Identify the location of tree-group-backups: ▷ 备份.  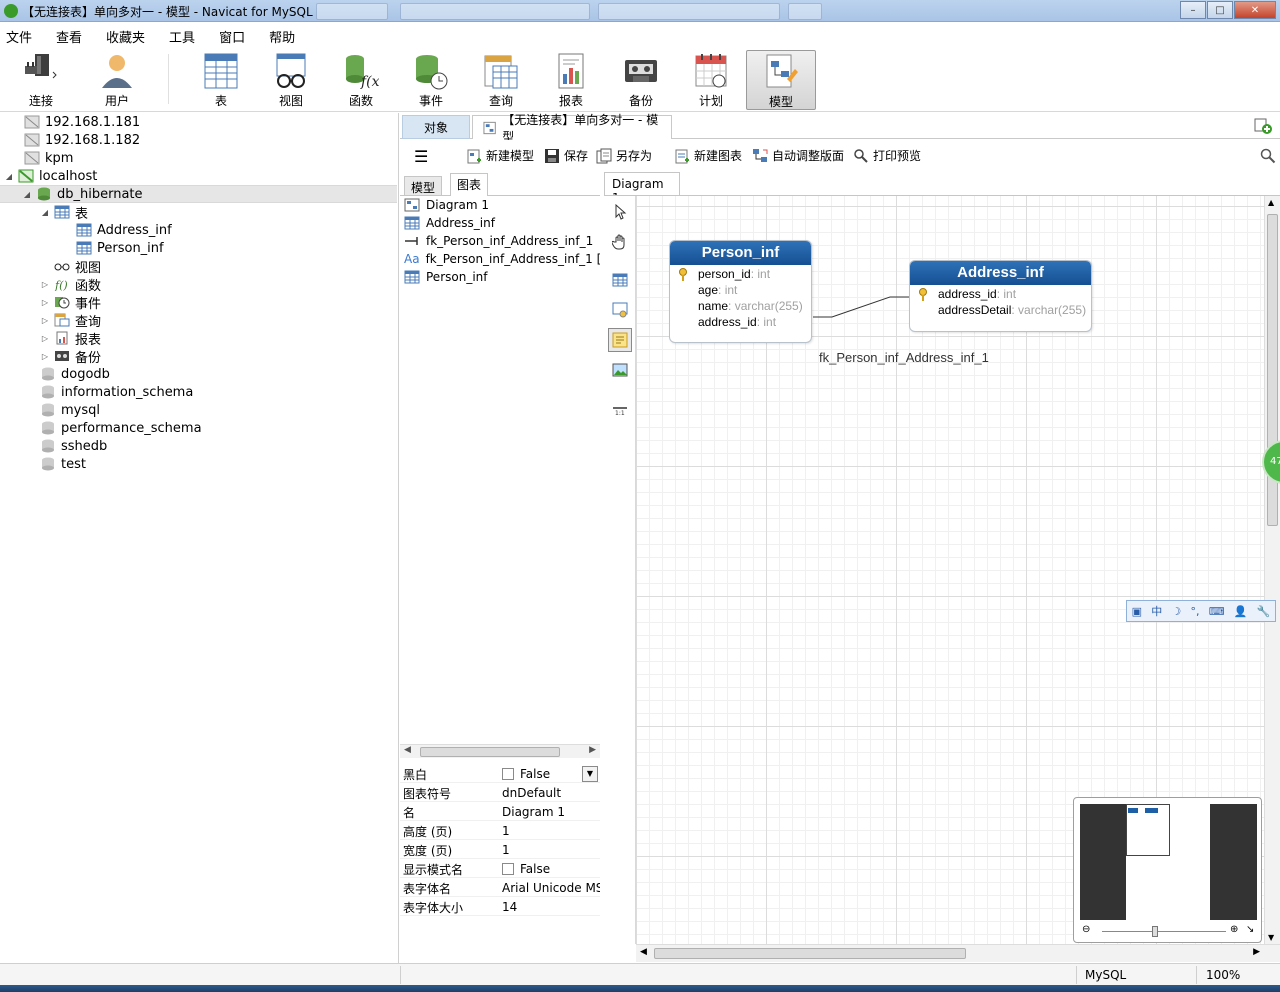
(70, 356).